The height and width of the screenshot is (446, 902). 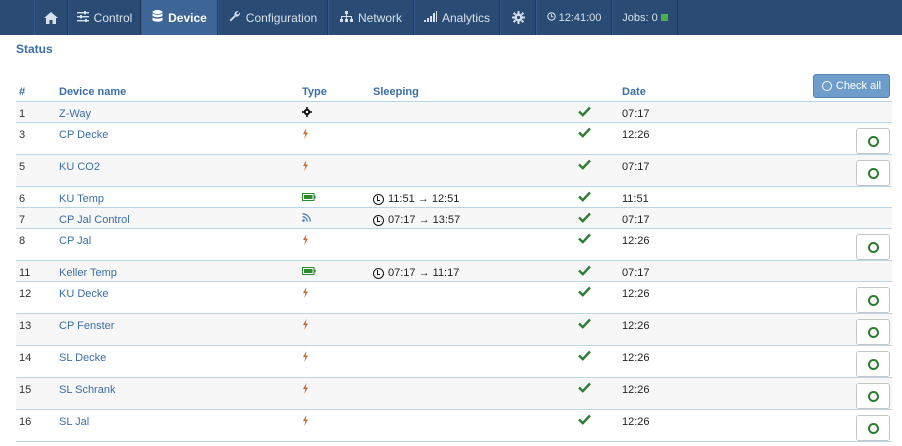 I want to click on nav-clock: 12:41:00, so click(x=574, y=17).